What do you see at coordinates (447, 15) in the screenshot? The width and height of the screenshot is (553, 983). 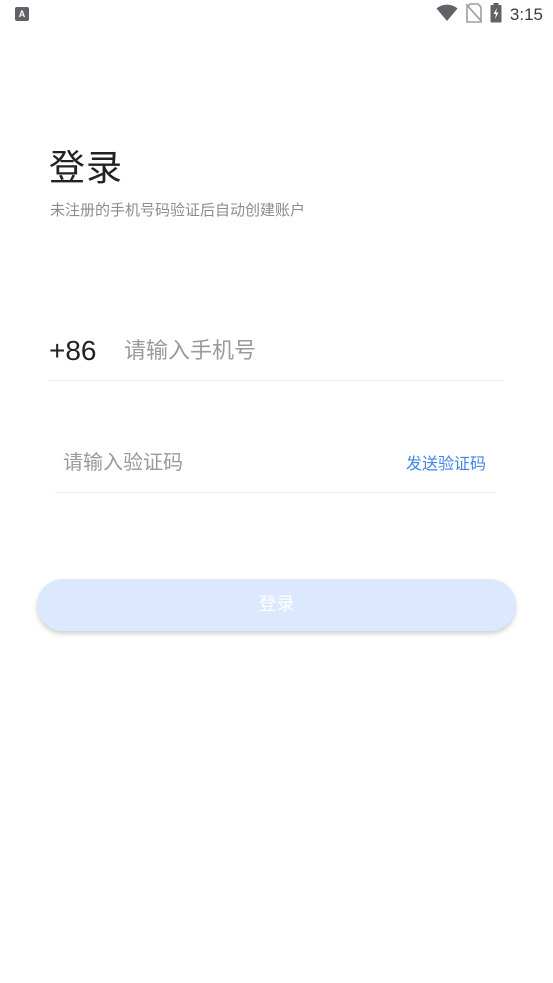 I see `wifi-icon` at bounding box center [447, 15].